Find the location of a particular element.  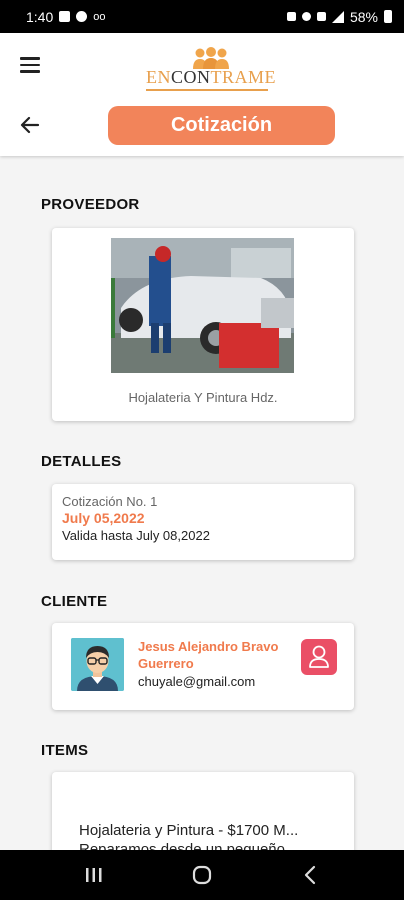

user-icon is located at coordinates (319, 656).